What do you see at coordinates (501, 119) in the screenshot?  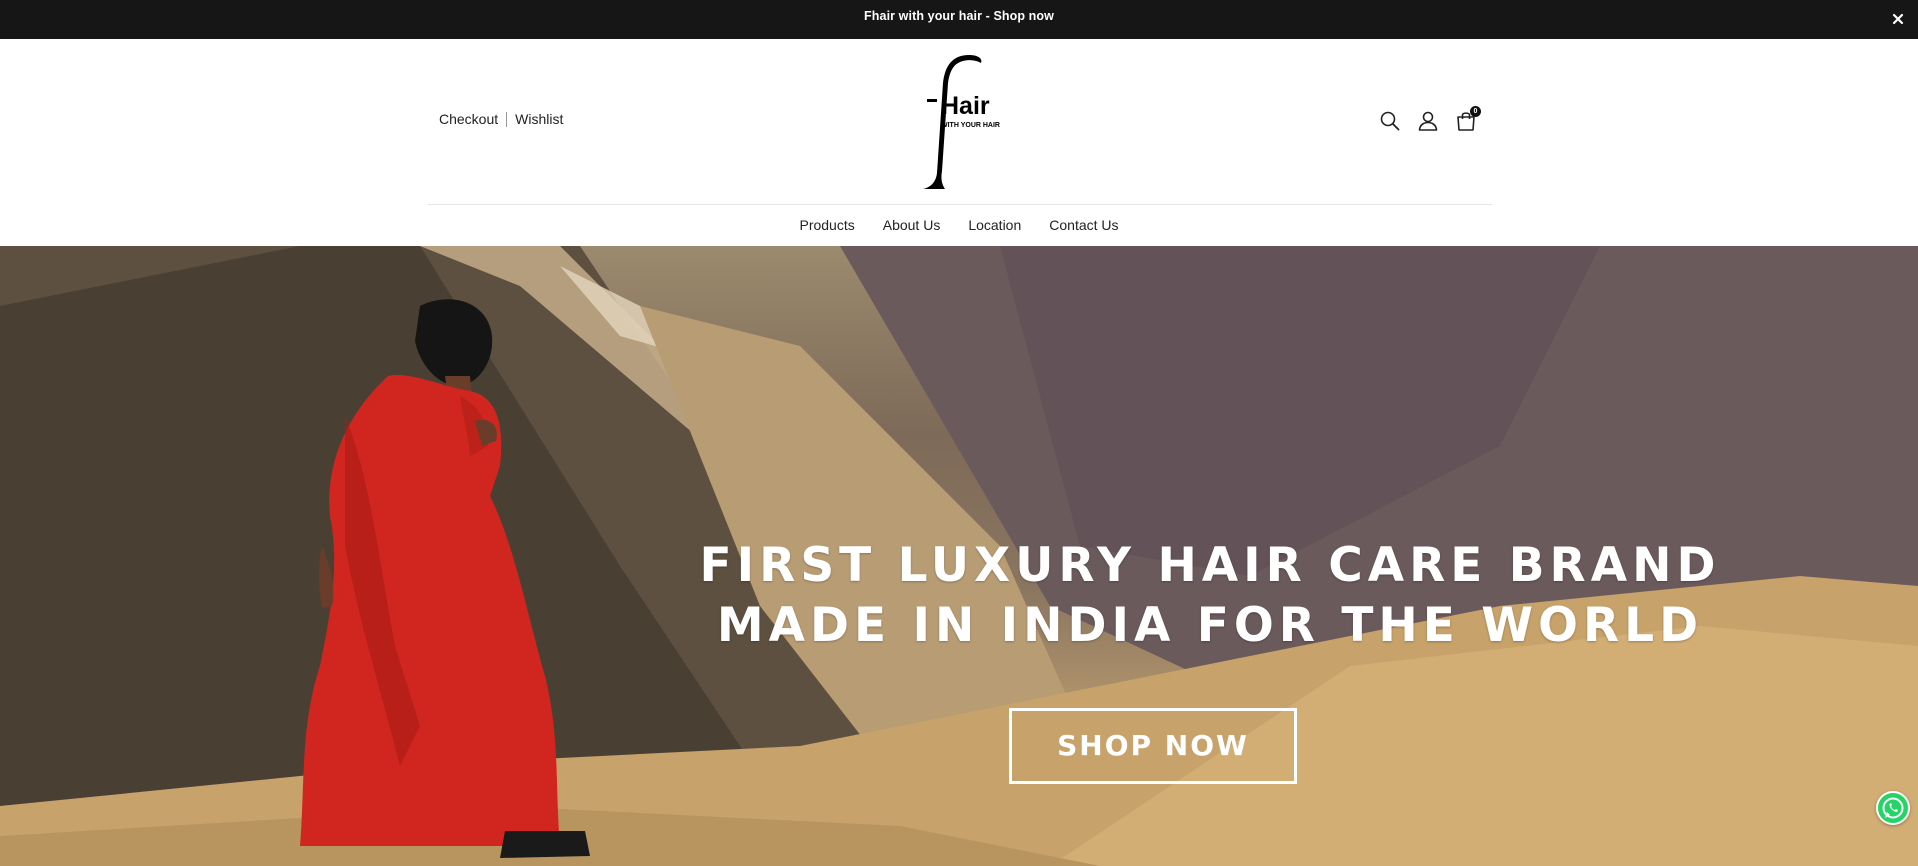 I see `utility-links: Checkout Wishlist` at bounding box center [501, 119].